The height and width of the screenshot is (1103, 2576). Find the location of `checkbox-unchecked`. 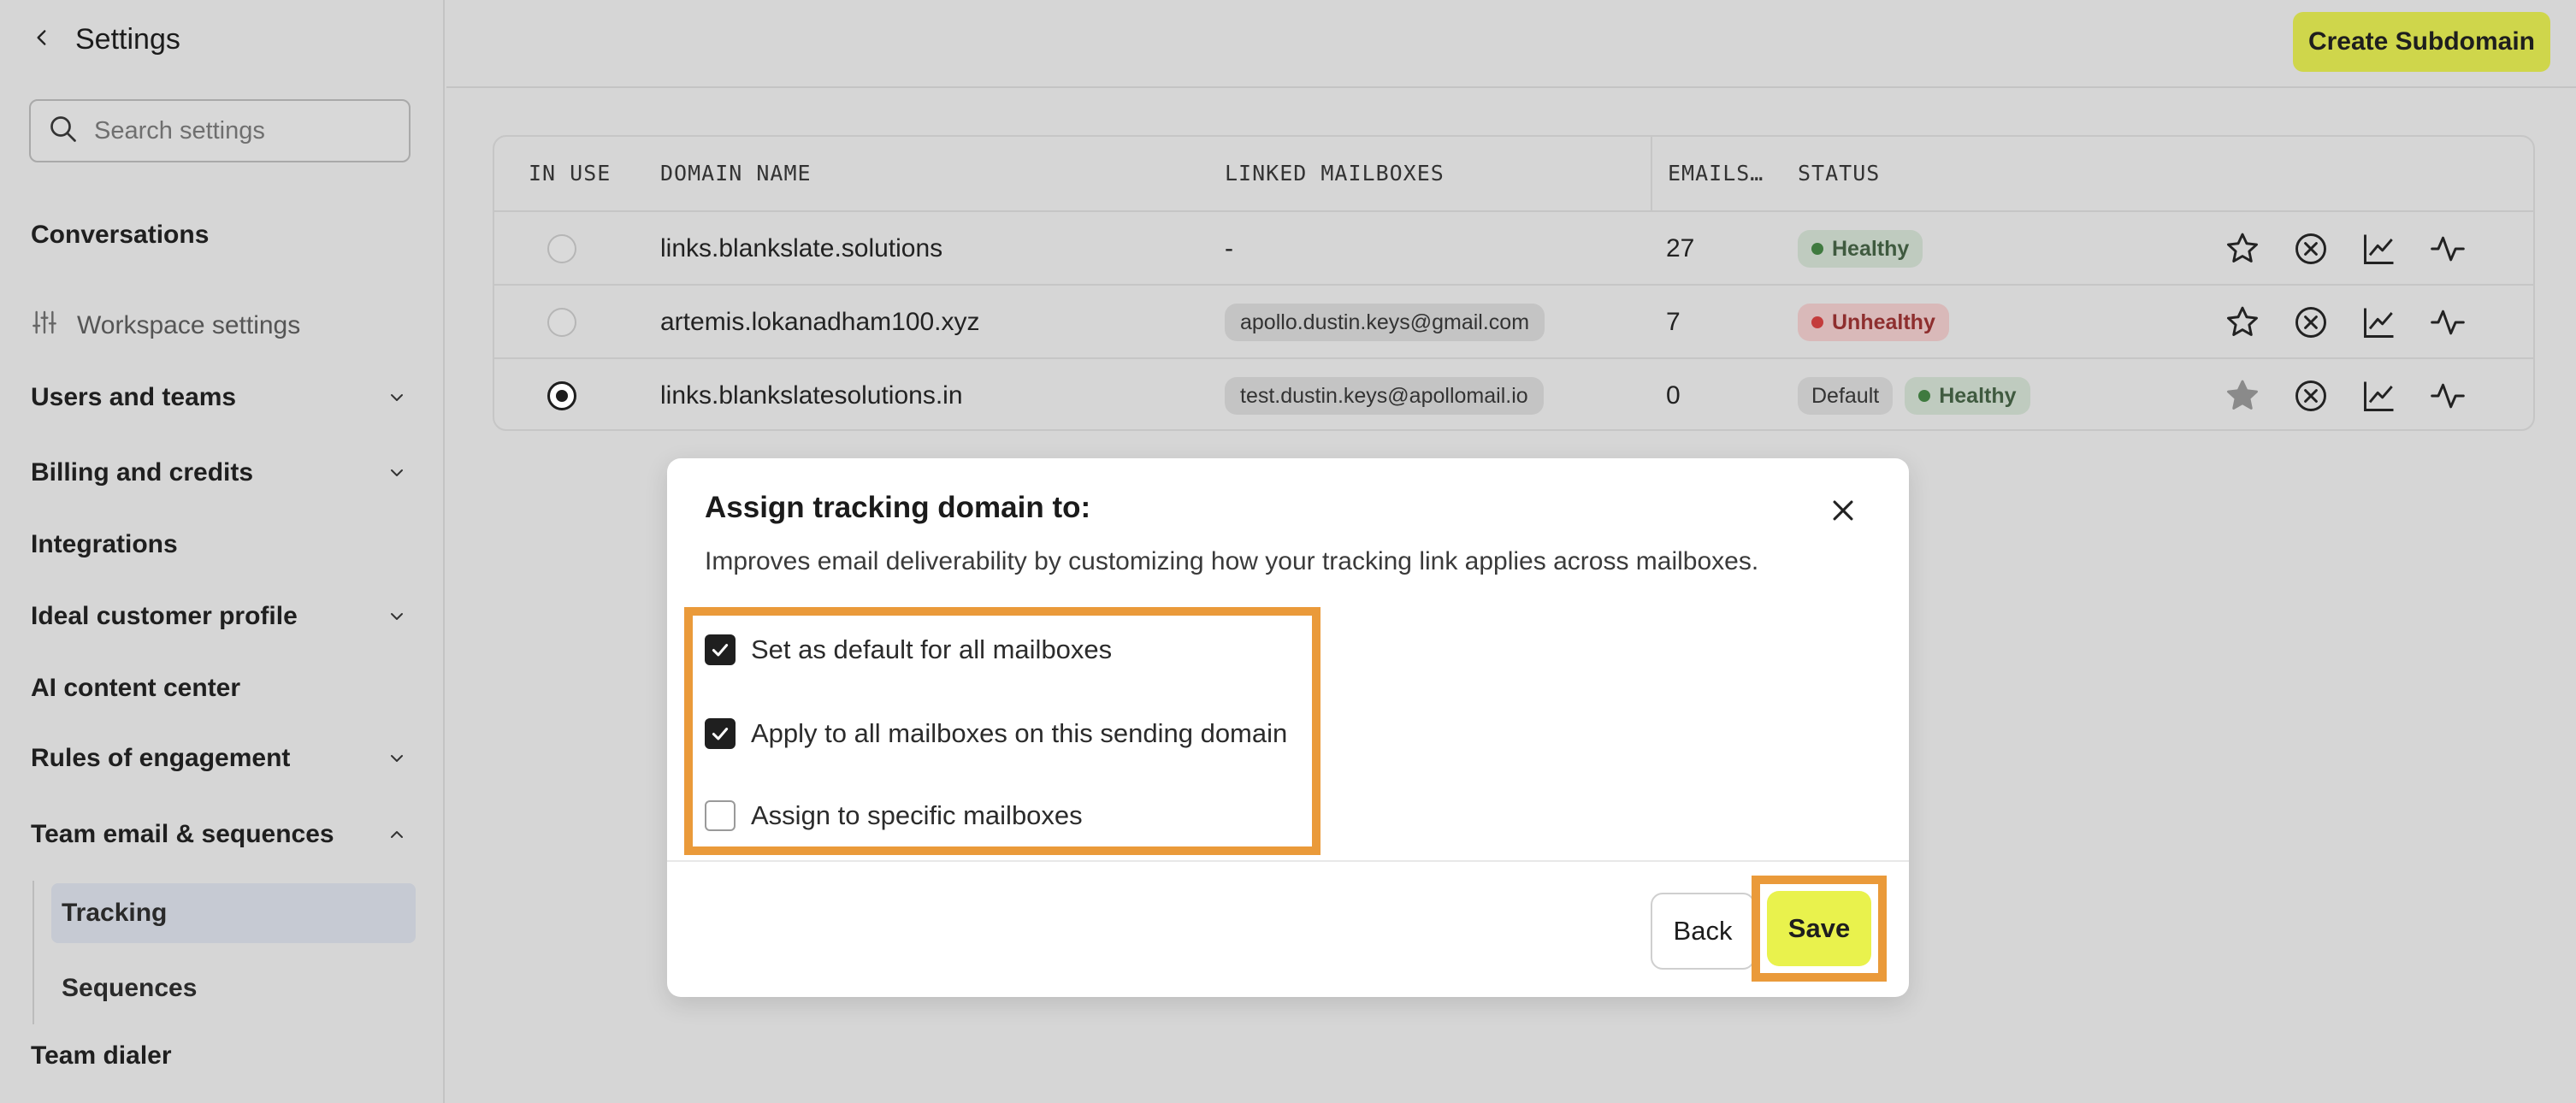

checkbox-unchecked is located at coordinates (720, 815).